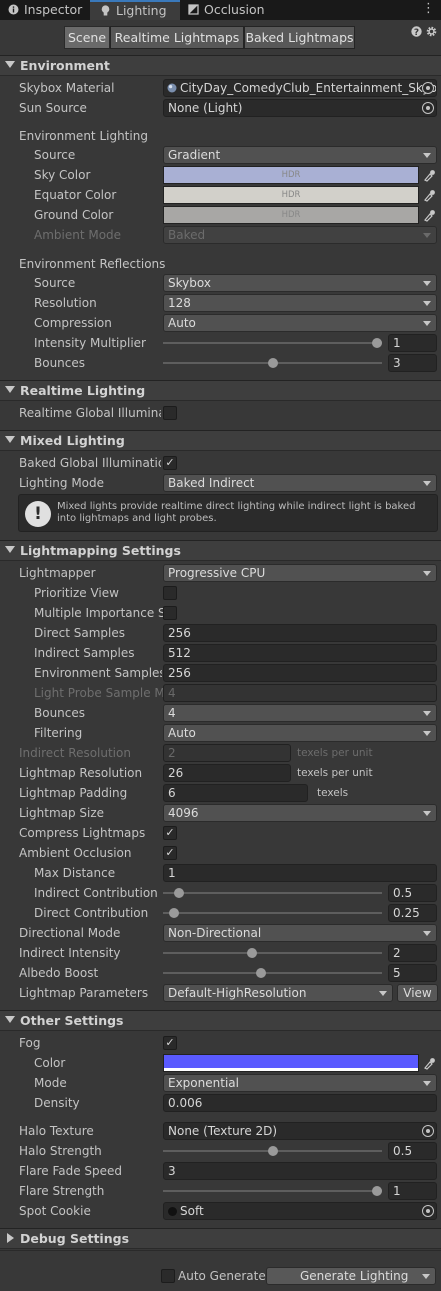 This screenshot has width=441, height=1291. What do you see at coordinates (170, 853) in the screenshot?
I see `ambient-occlusion-checkbox: ✓` at bounding box center [170, 853].